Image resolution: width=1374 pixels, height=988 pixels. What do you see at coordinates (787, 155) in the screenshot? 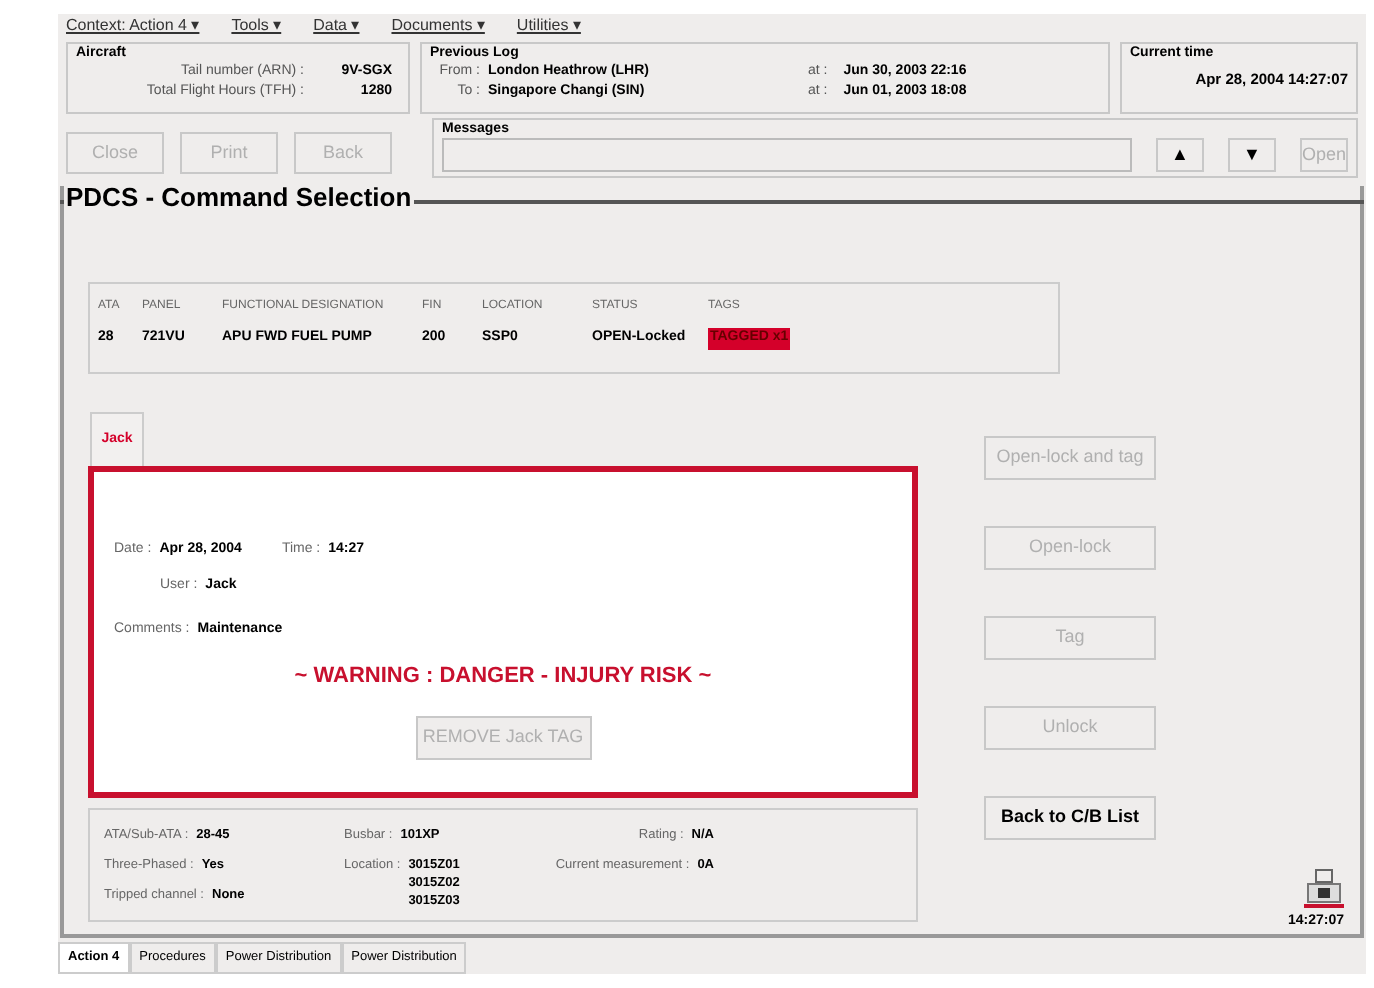
I see `messages-field` at bounding box center [787, 155].